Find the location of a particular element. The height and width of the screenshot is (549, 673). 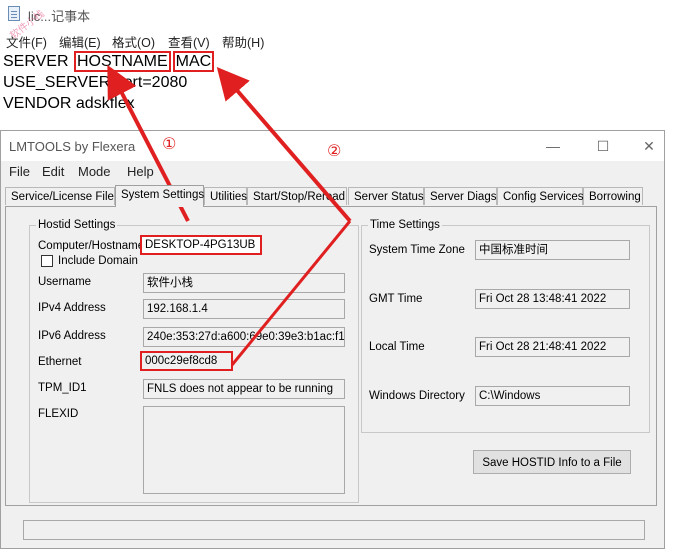

license-line-server: SERVER HOSTNAME MAC is located at coordinates (109, 61).